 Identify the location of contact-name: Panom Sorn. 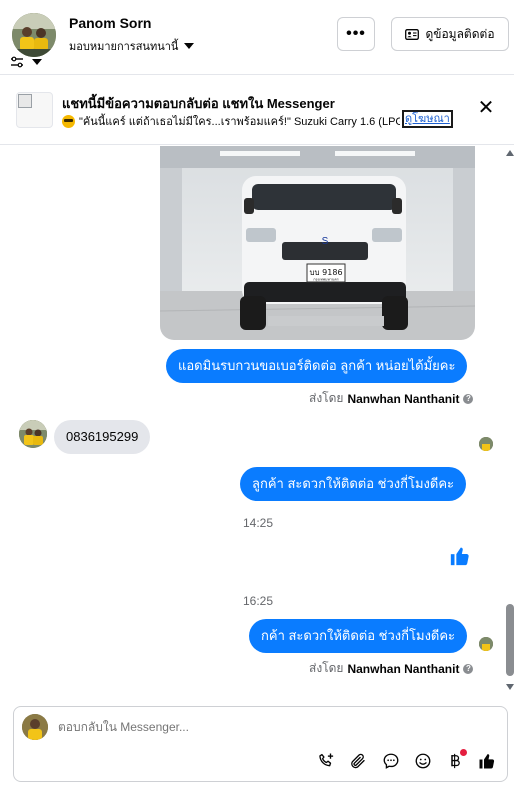
(110, 23).